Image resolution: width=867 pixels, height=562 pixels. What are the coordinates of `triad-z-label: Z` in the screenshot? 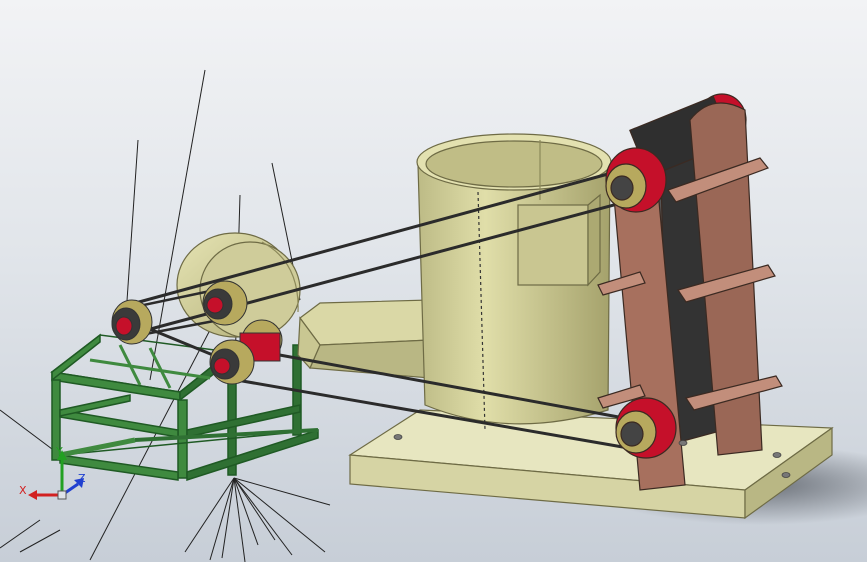 It's located at (82, 478).